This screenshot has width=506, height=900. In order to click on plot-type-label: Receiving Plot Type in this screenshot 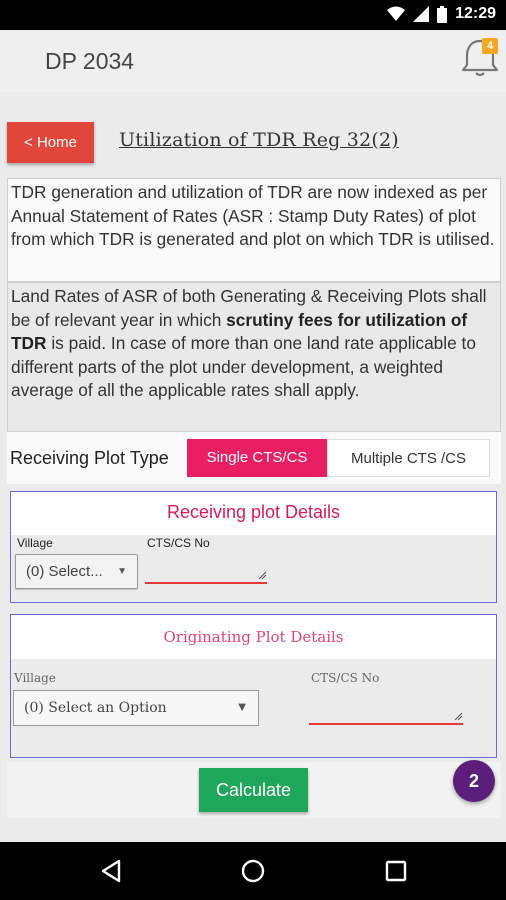, I will do `click(89, 458)`.